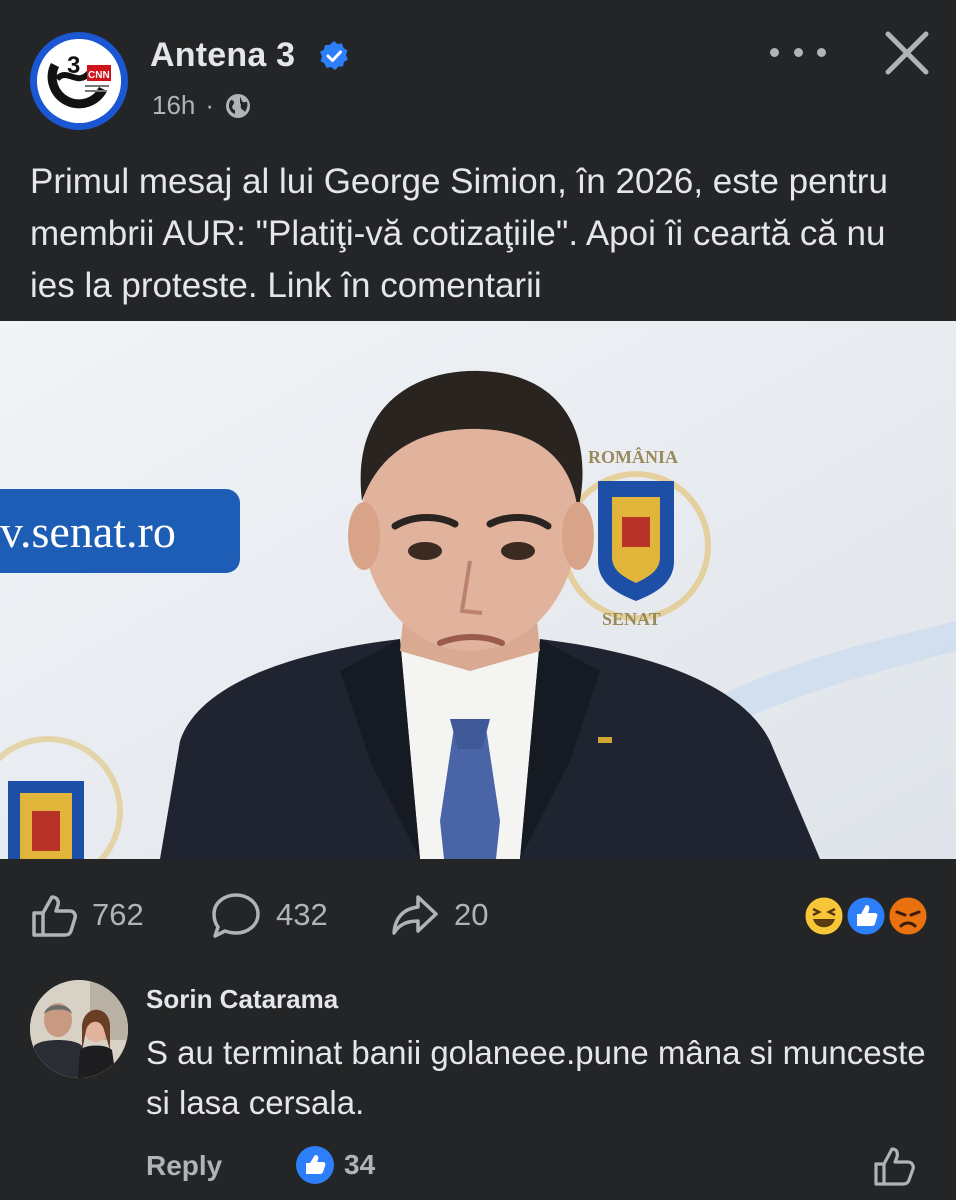  Describe the element at coordinates (99, 75) in the screenshot. I see `logo-text: CNN` at that location.